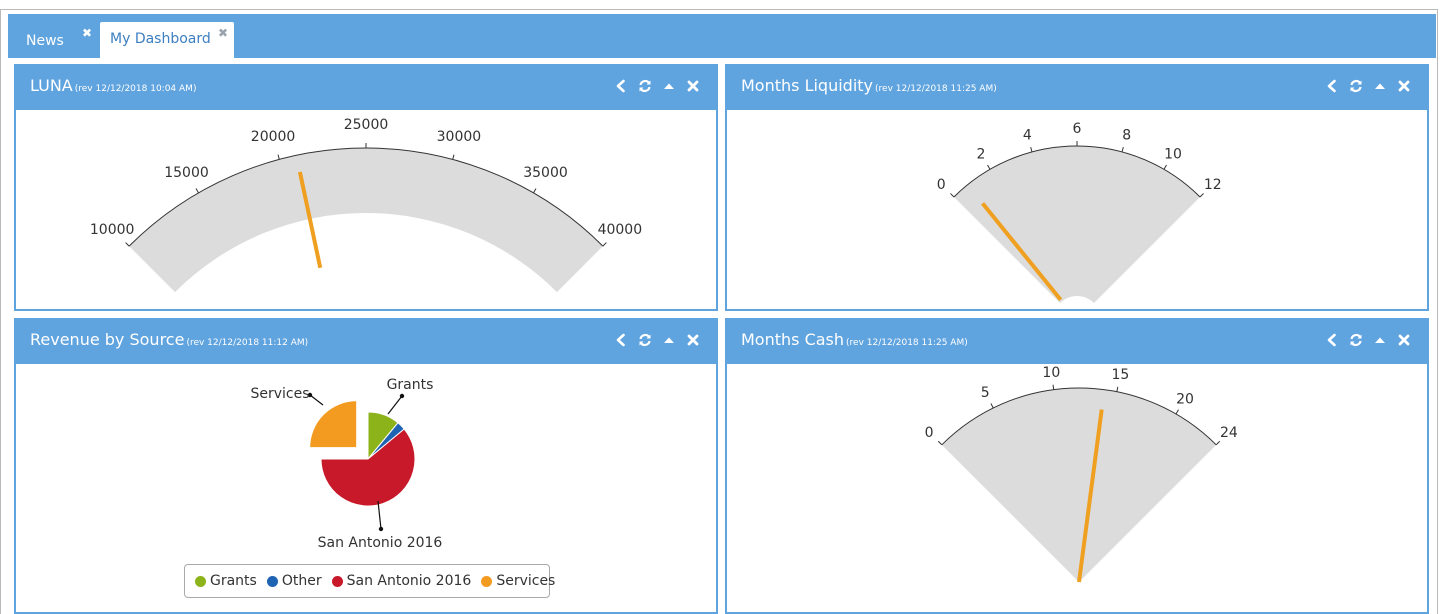 The image size is (1440, 614). I want to click on luna-gauge: 10000 15000 20000 25000 30000 35000 40000, so click(366, 205).